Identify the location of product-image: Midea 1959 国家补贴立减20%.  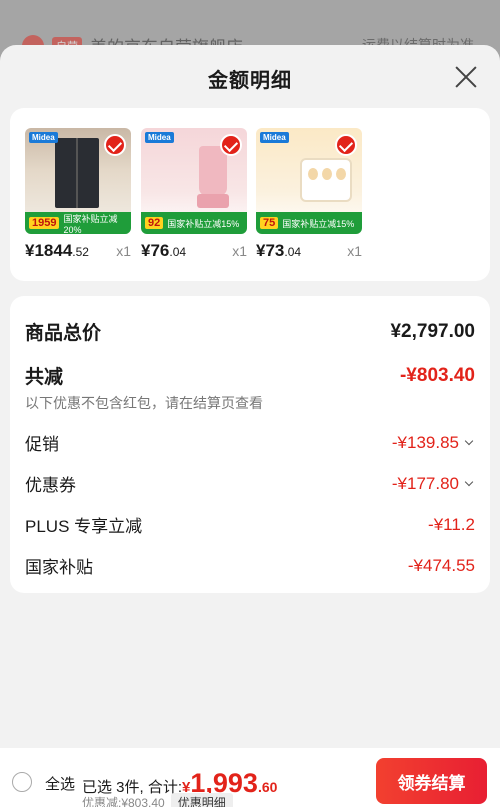
(78, 181).